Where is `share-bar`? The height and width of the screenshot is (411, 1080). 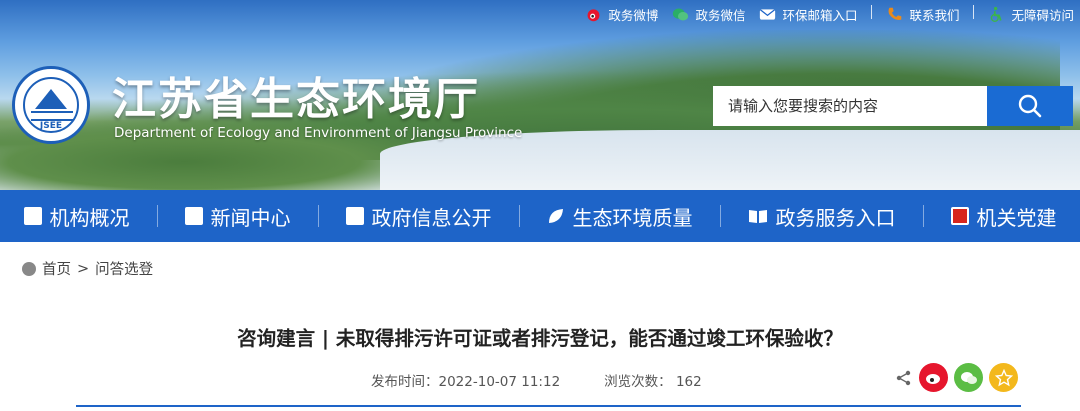 share-bar is located at coordinates (956, 377).